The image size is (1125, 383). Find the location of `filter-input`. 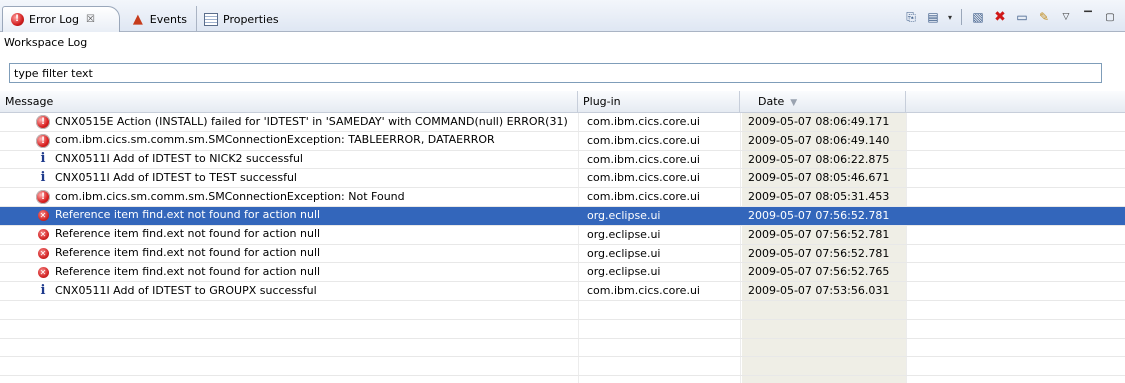

filter-input is located at coordinates (555, 73).